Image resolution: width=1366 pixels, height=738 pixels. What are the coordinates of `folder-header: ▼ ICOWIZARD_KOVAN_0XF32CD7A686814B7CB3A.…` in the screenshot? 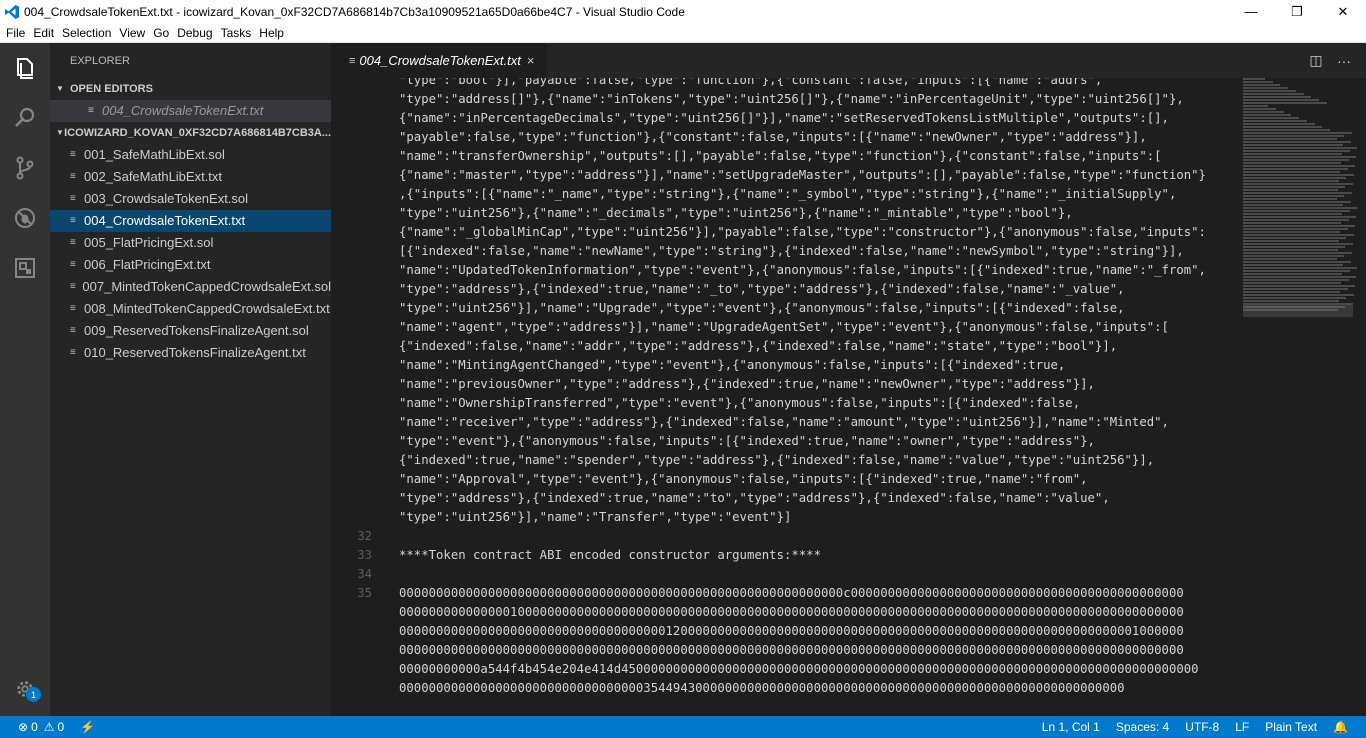 It's located at (190, 133).